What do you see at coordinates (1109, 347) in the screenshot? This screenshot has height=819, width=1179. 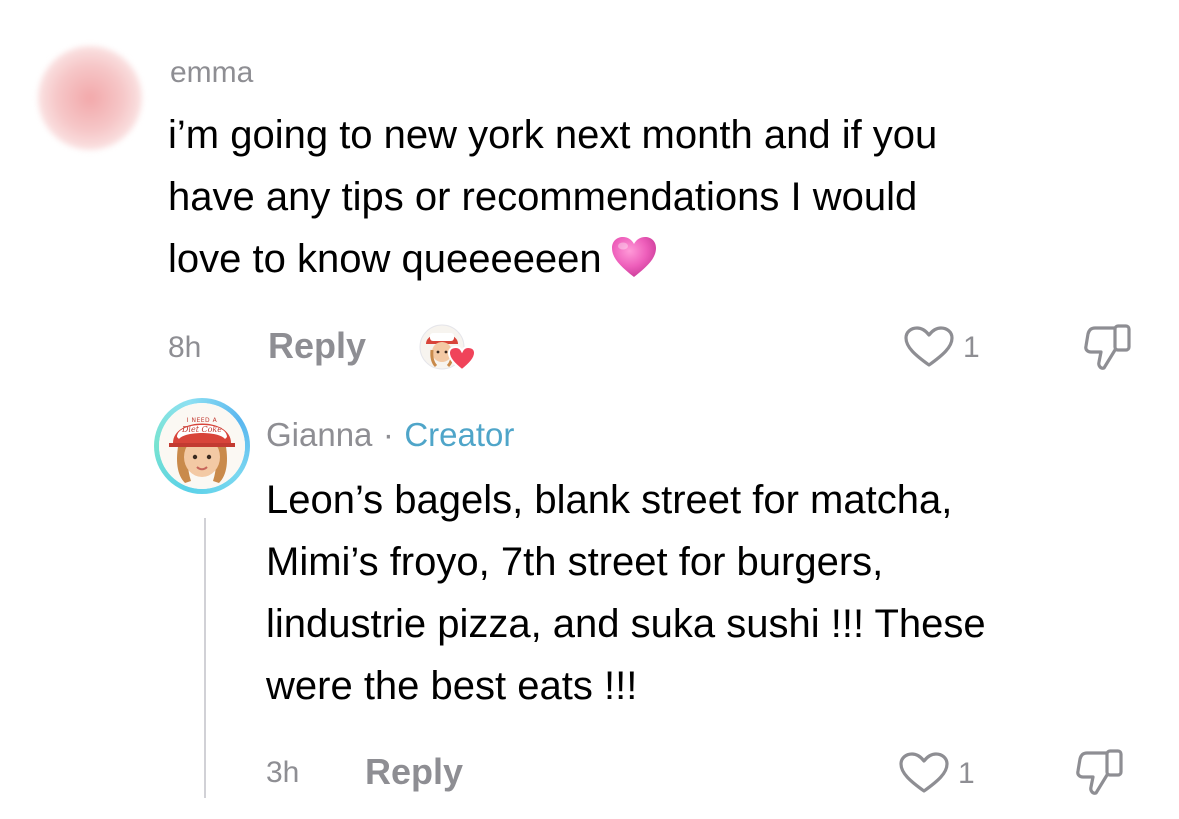 I see `comment-dislike-icon` at bounding box center [1109, 347].